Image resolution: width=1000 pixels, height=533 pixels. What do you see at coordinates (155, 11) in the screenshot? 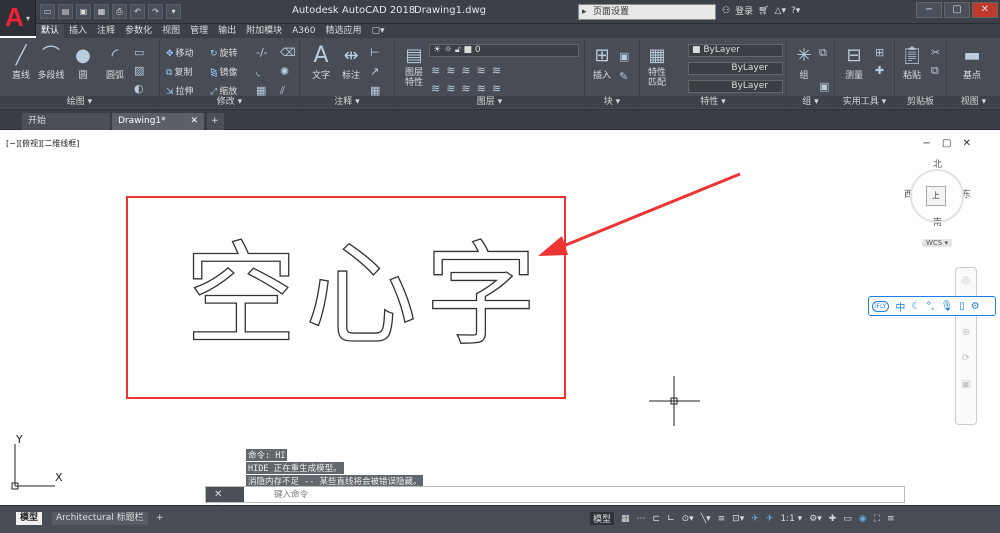
I see `redo-icon: ↷` at bounding box center [155, 11].